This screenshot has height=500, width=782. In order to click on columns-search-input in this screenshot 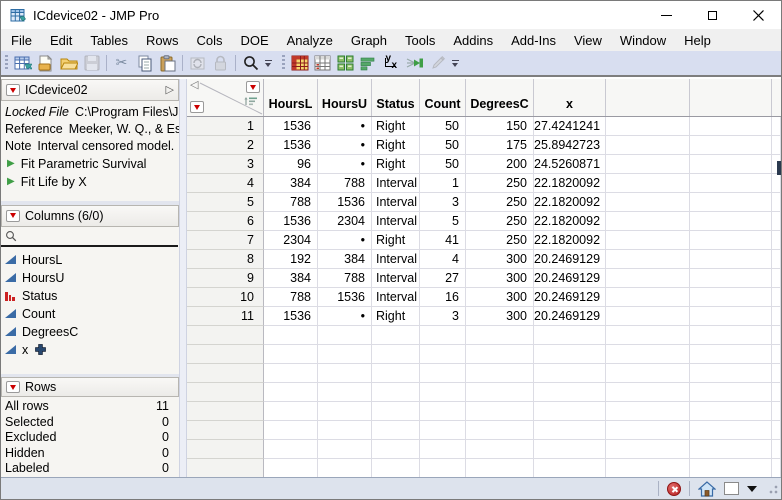, I will do `click(86, 235)`.